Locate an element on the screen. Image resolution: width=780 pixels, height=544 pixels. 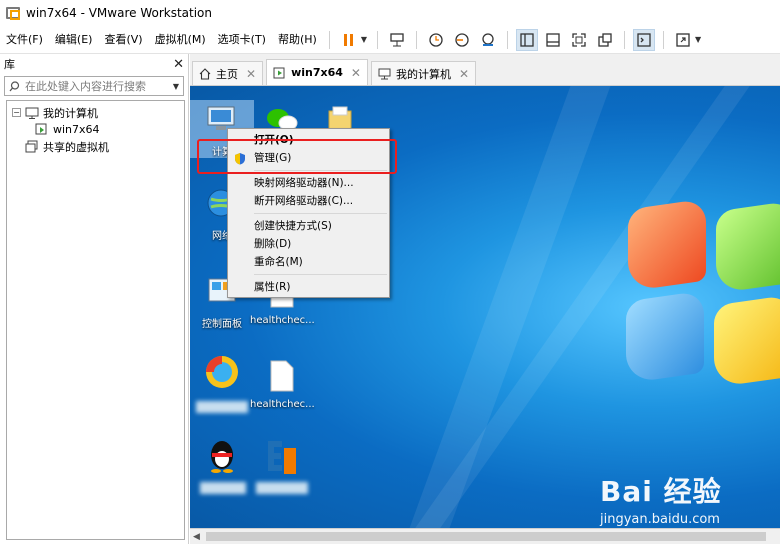
stretch-icon is located at coordinates (683, 39).